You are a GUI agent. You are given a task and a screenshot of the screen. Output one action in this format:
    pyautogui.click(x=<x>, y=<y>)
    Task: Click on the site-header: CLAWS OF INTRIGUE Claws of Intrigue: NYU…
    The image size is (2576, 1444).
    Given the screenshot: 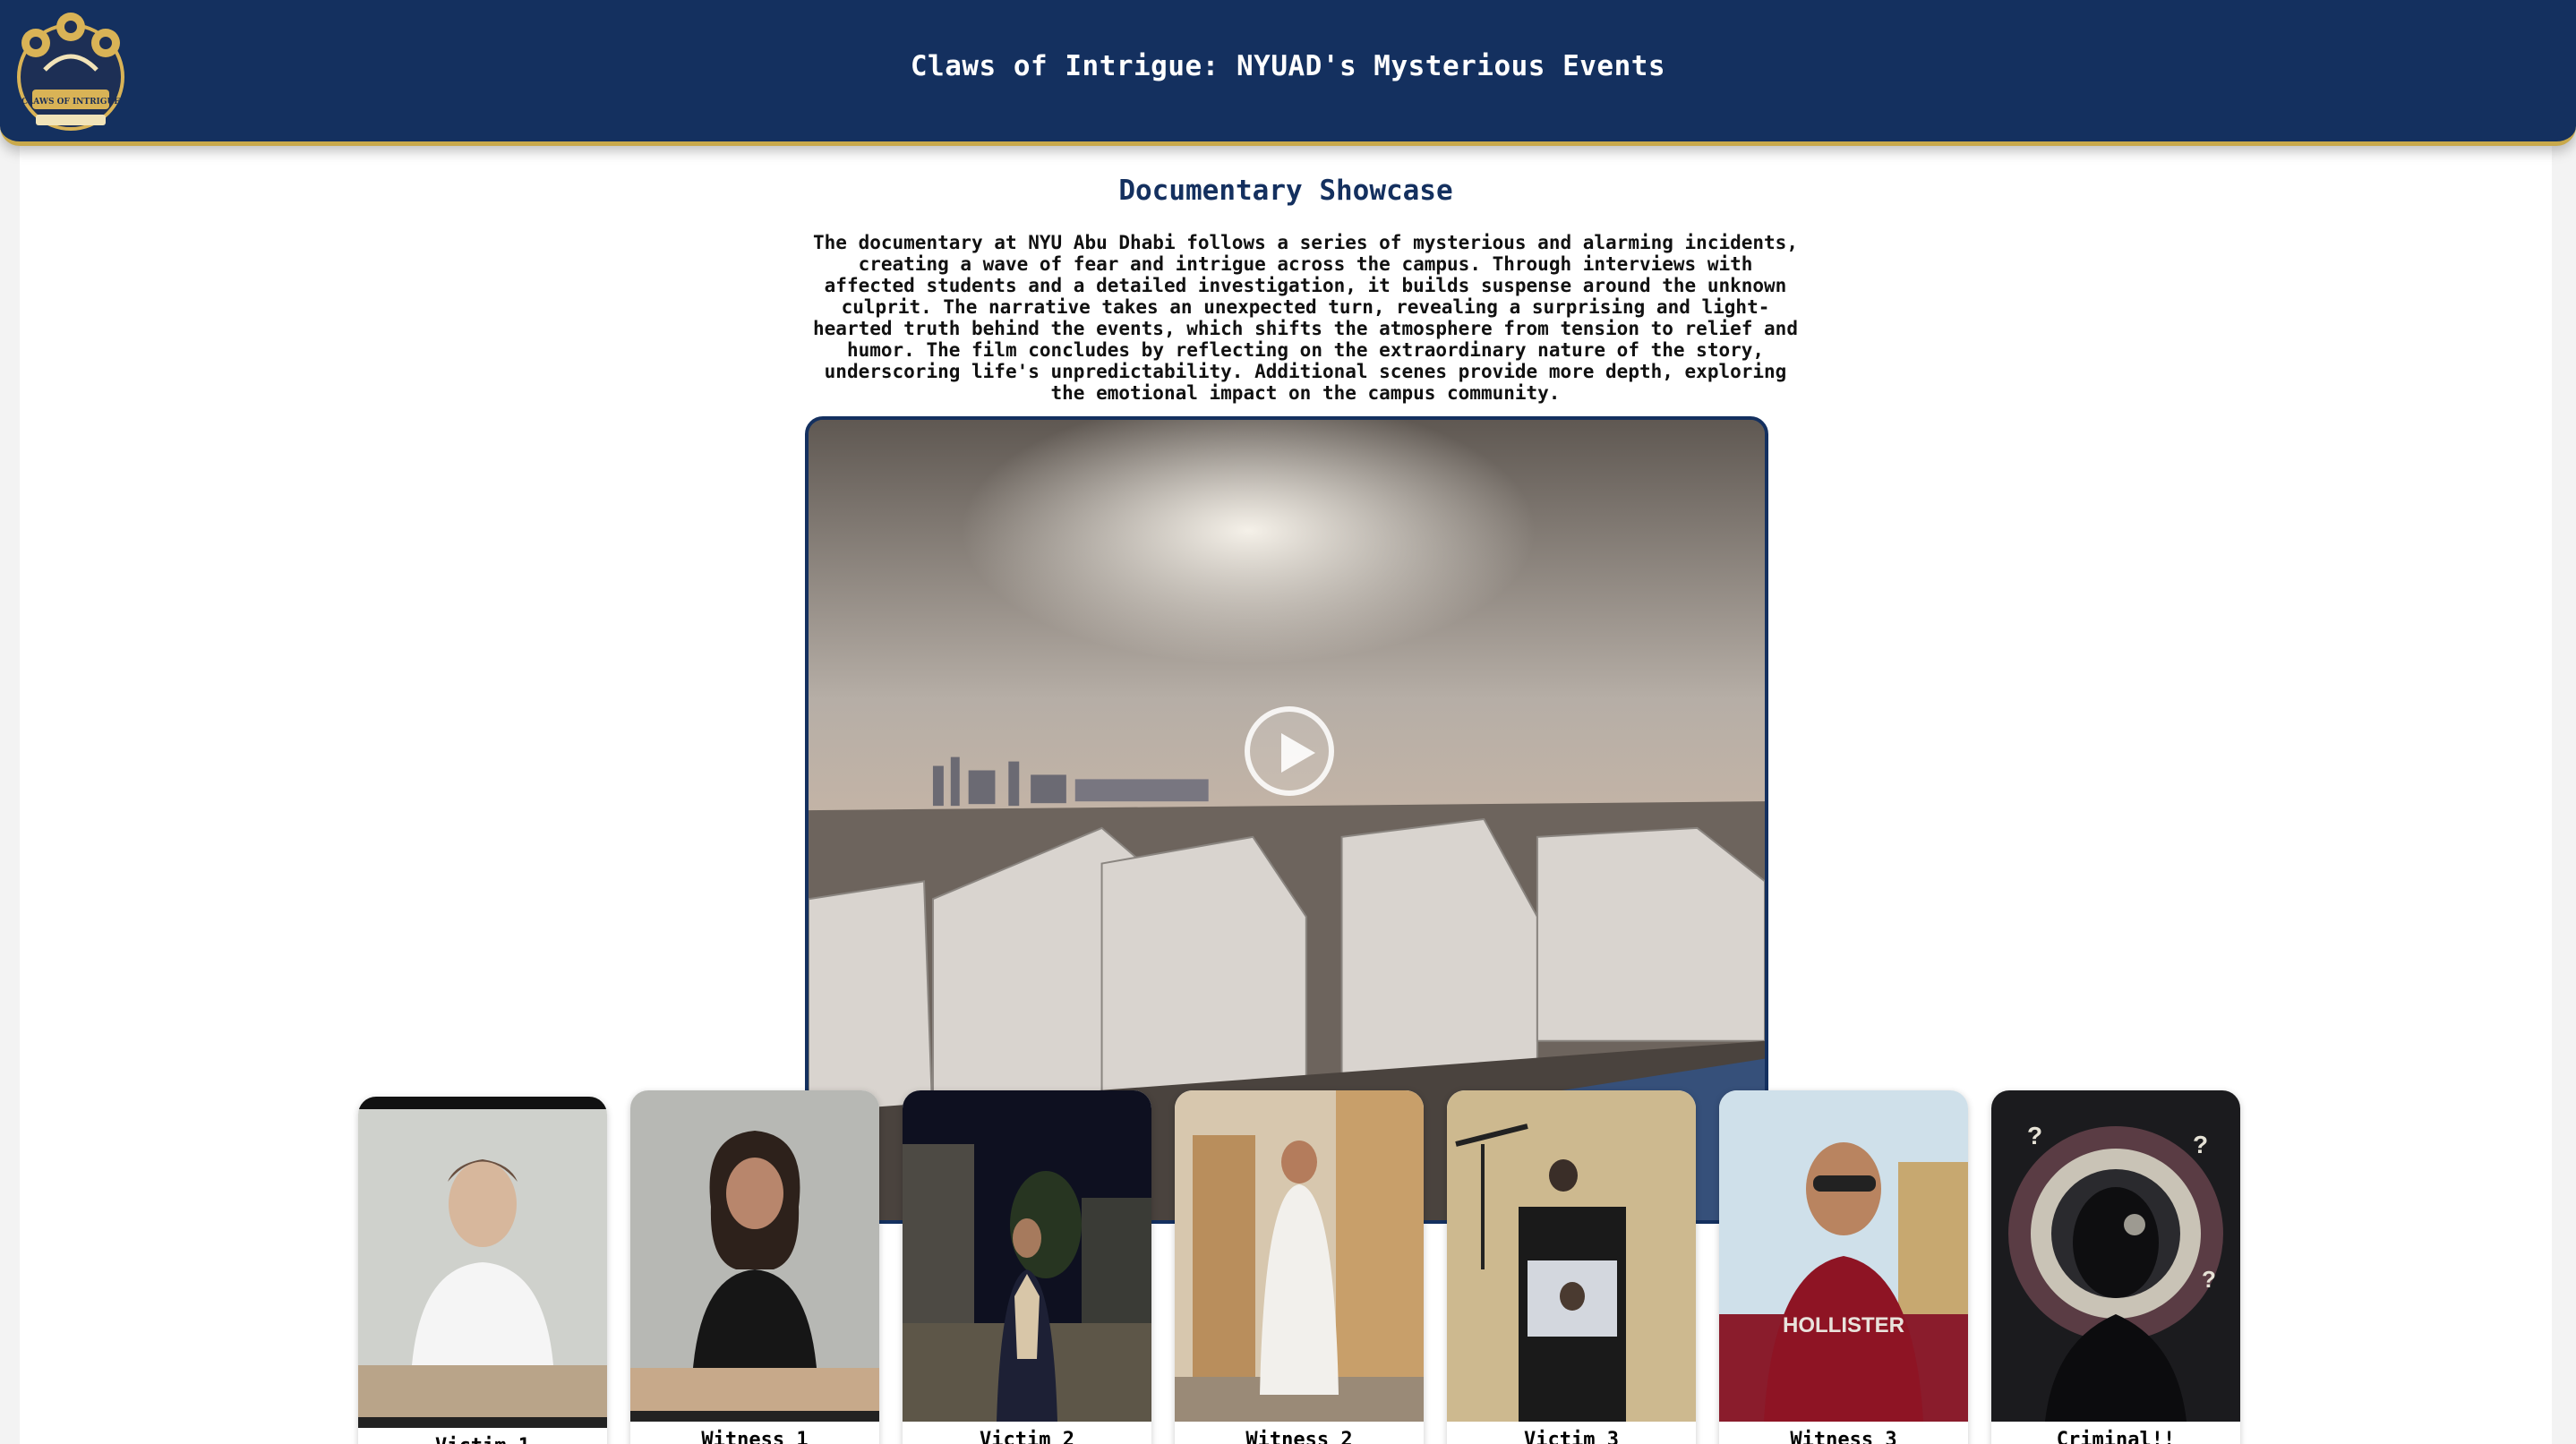 What is the action you would take?
    pyautogui.click(x=1288, y=73)
    